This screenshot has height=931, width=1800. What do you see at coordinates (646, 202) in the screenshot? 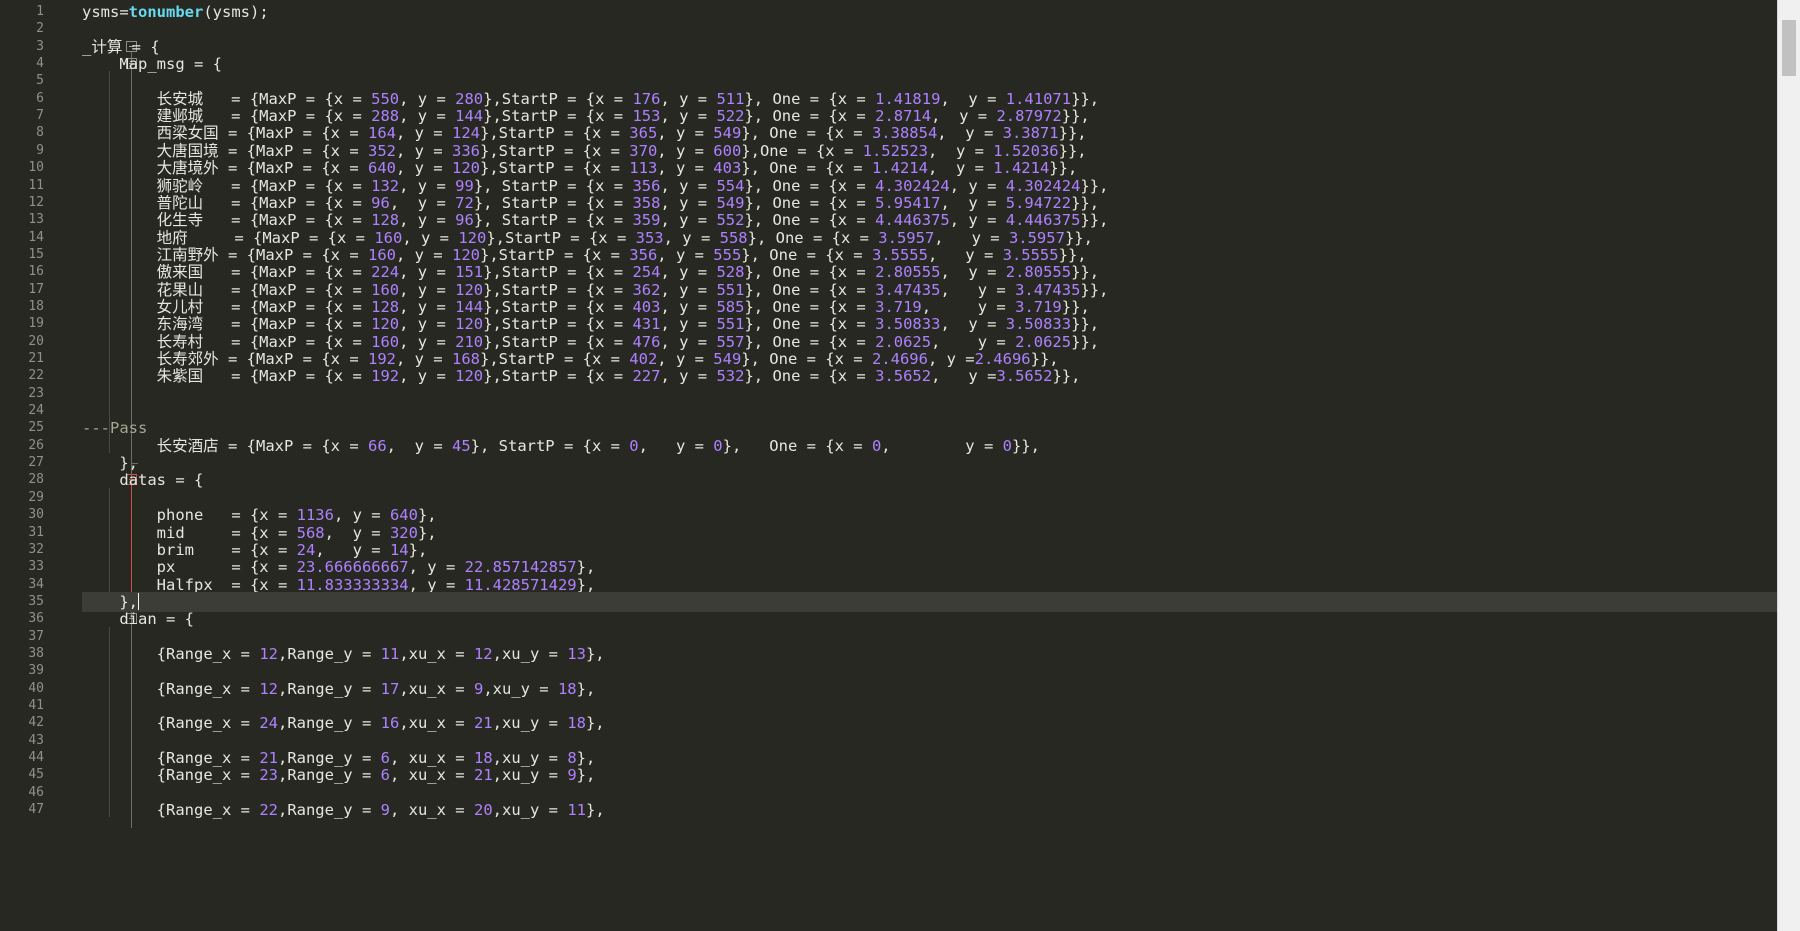
I see `code-token: 358` at bounding box center [646, 202].